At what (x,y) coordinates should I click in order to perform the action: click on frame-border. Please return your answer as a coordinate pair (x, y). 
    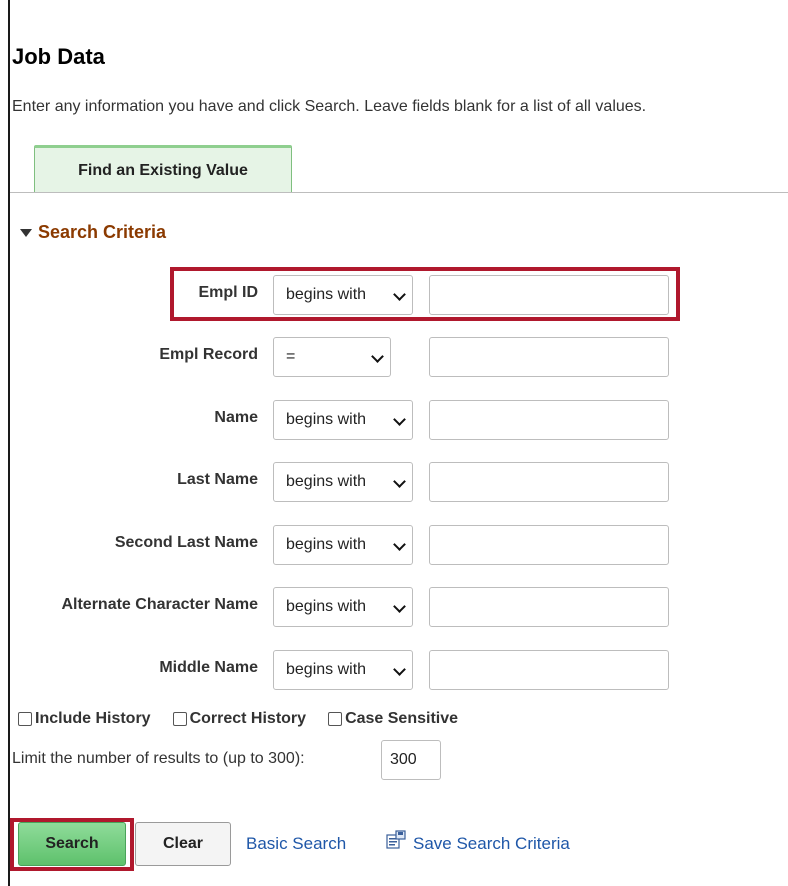
    Looking at the image, I should click on (9, 443).